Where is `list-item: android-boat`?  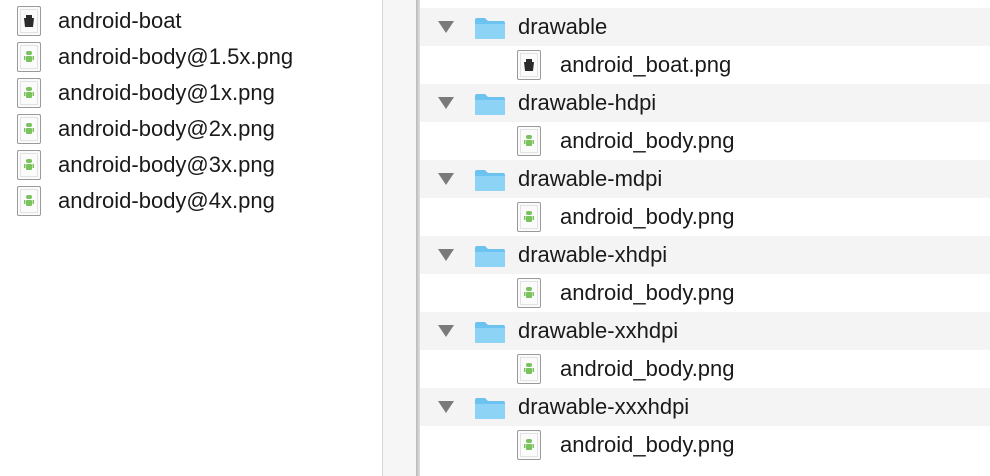
list-item: android-boat is located at coordinates (191, 21).